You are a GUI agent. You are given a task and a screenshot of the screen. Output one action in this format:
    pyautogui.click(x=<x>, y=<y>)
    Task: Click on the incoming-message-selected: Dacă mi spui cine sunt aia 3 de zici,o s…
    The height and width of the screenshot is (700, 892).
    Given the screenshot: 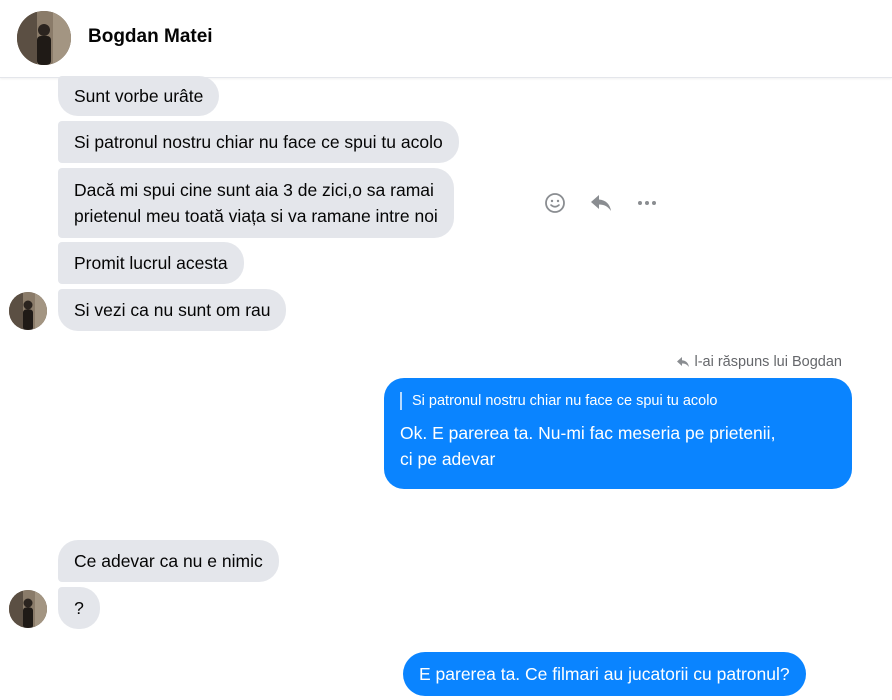 What is the action you would take?
    pyautogui.click(x=256, y=203)
    